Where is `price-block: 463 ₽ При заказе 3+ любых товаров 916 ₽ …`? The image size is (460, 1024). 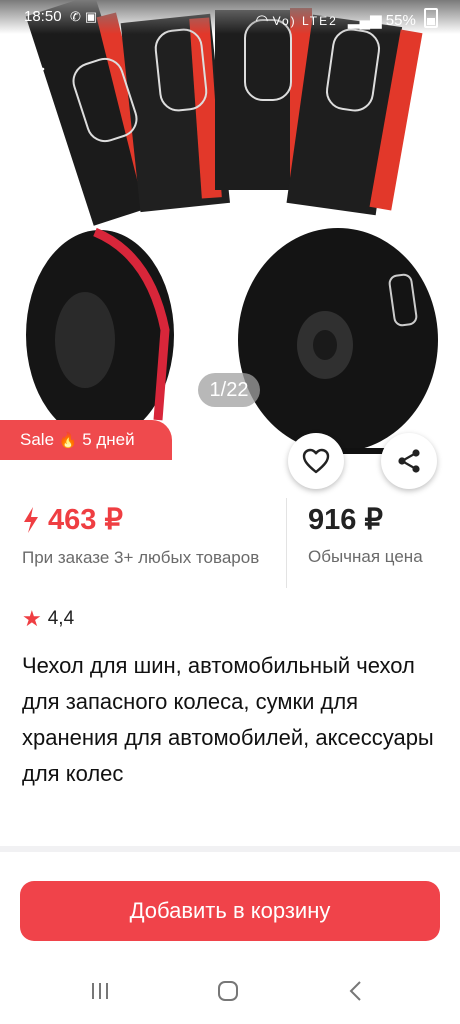
price-block: 463 ₽ При заказе 3+ любых товаров 916 ₽ … is located at coordinates (230, 542).